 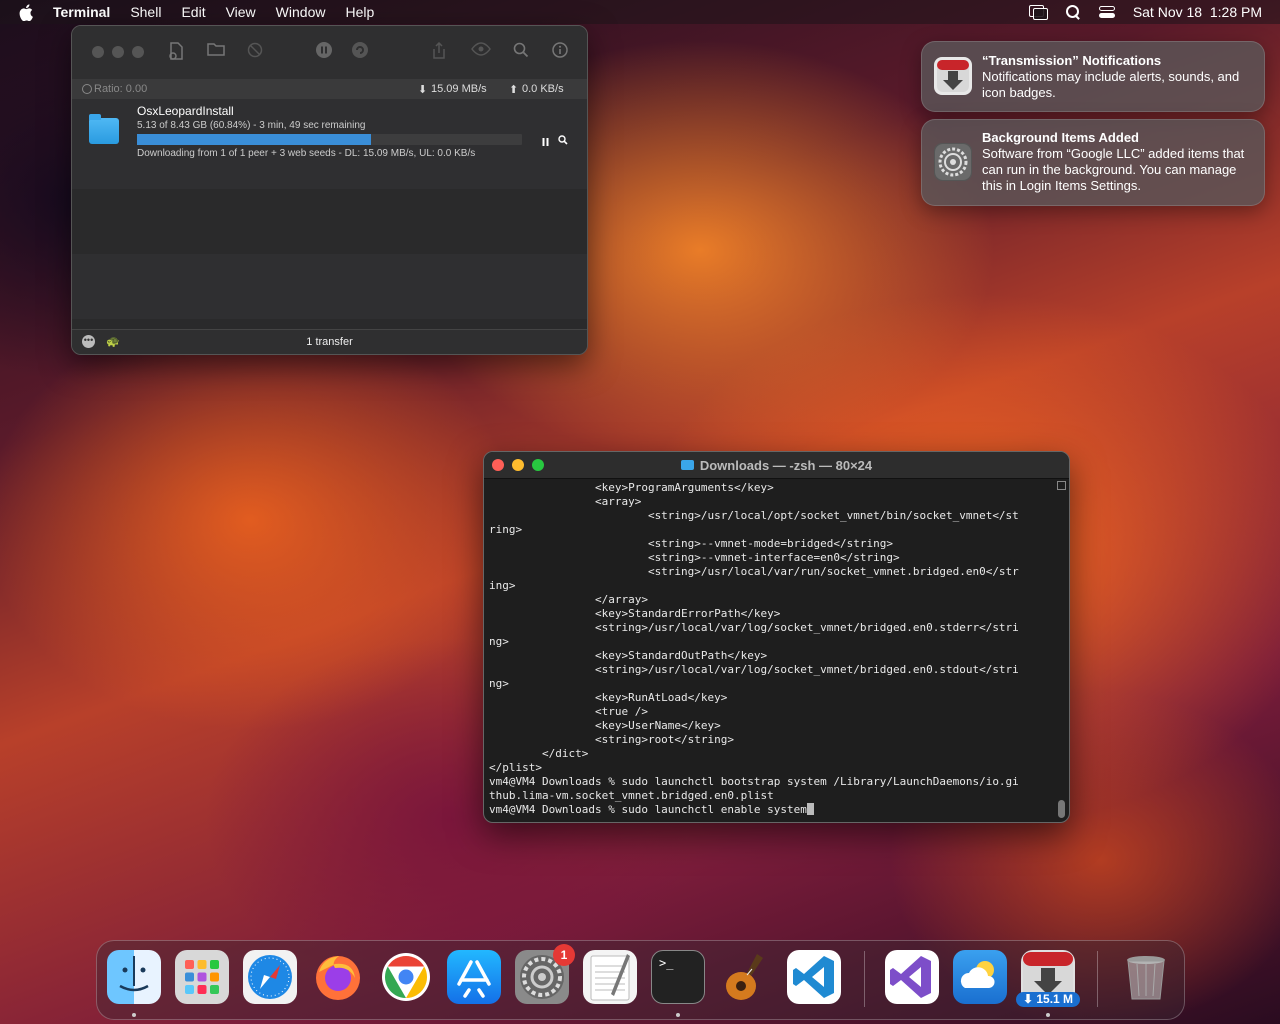 What do you see at coordinates (568, 599) in the screenshot?
I see `terminal-line: </array>` at bounding box center [568, 599].